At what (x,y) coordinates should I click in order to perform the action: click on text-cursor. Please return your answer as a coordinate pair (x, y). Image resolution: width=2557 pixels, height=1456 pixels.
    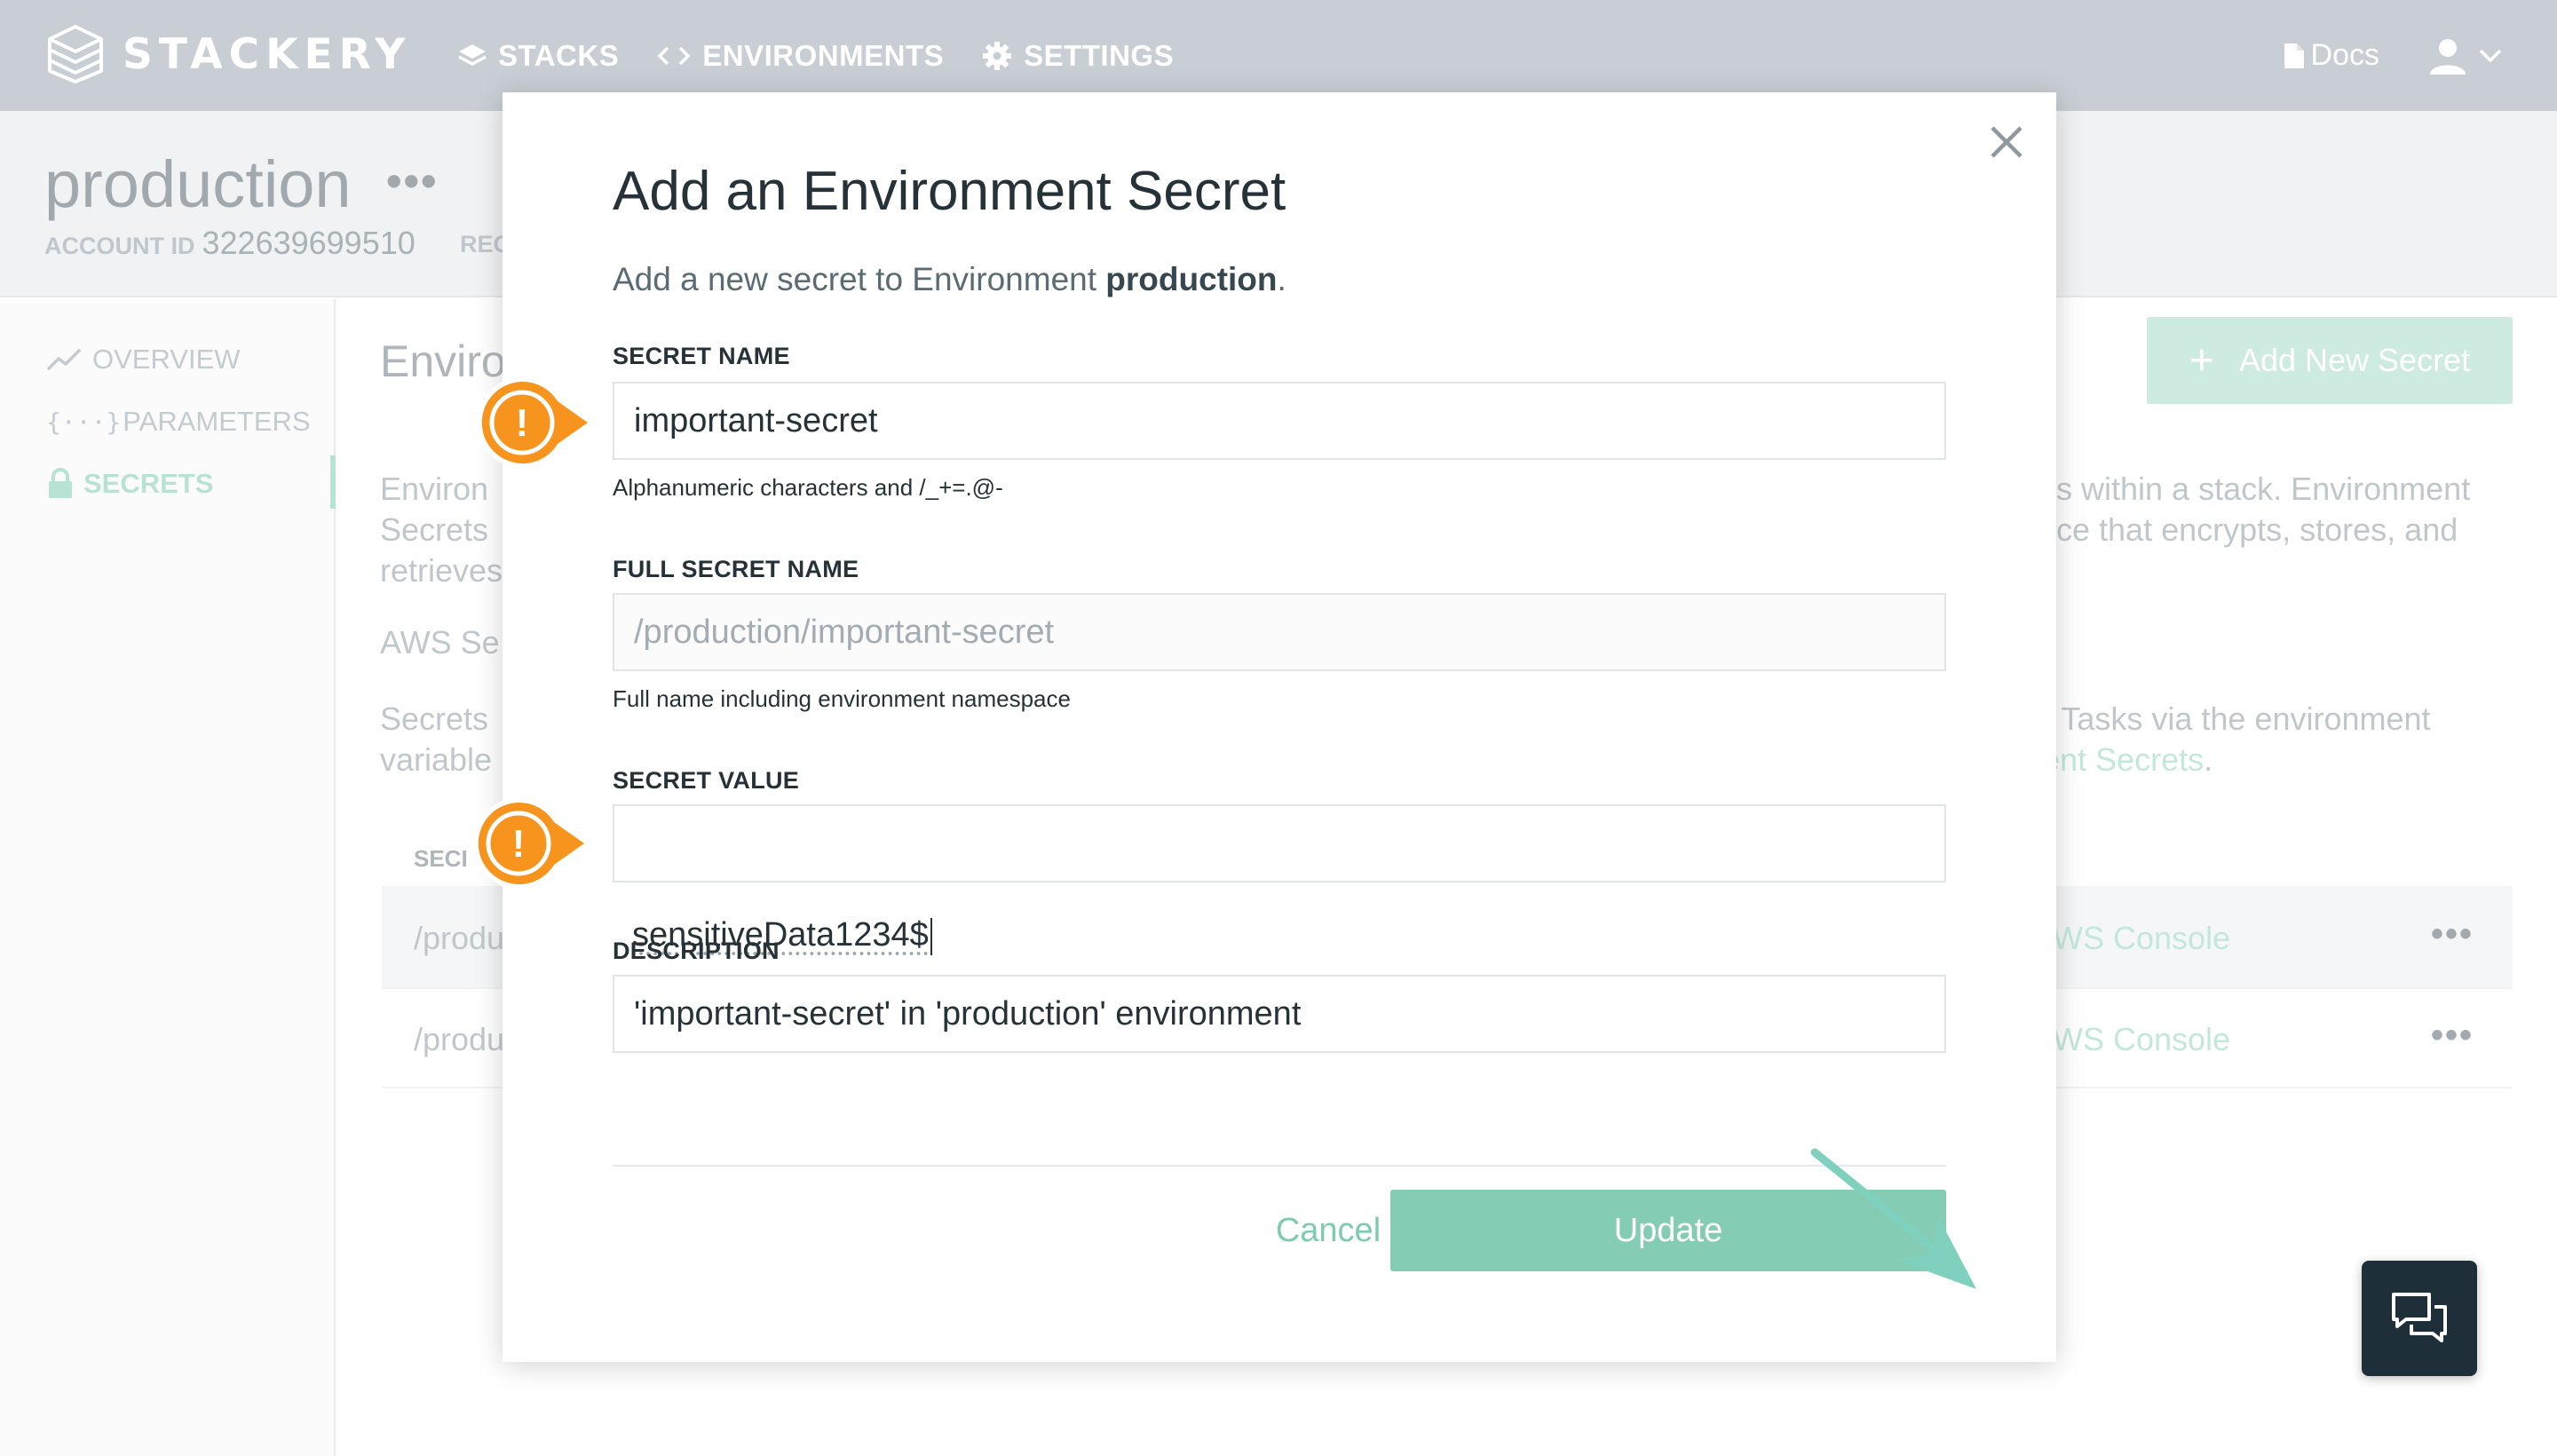
    Looking at the image, I should click on (931, 936).